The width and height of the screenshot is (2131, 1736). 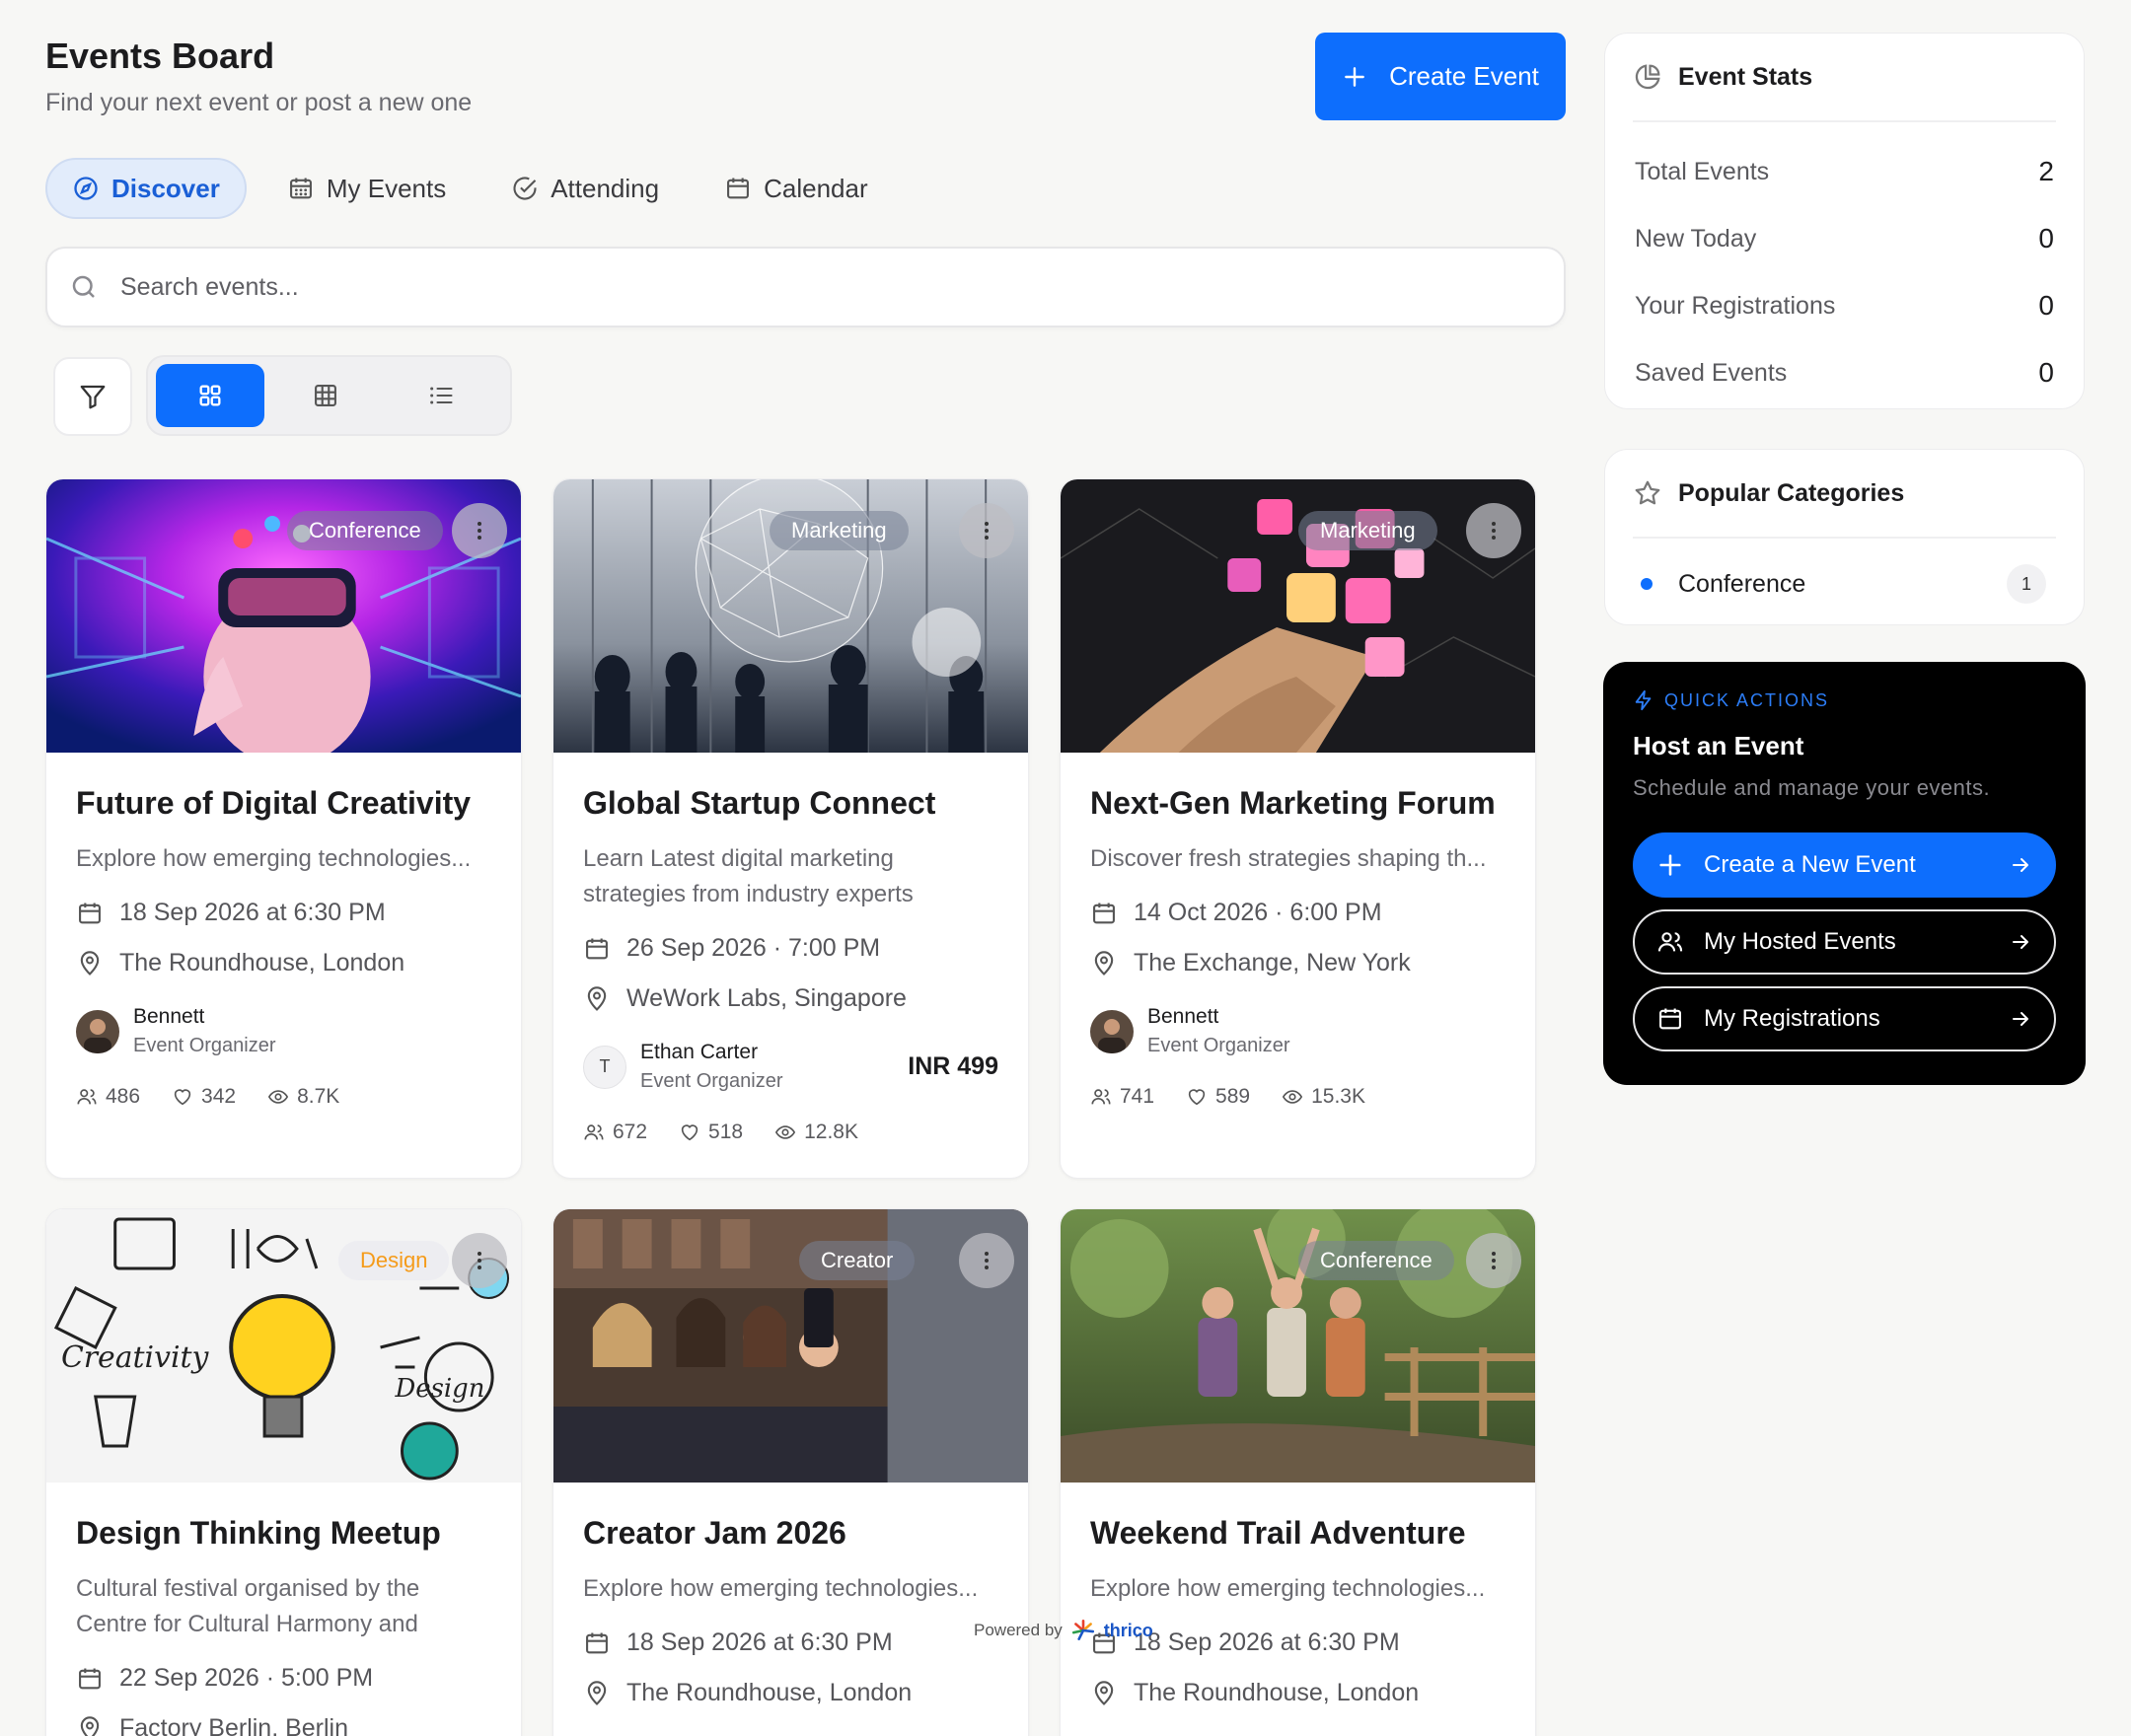 What do you see at coordinates (1643, 700) in the screenshot?
I see `lightning-icon` at bounding box center [1643, 700].